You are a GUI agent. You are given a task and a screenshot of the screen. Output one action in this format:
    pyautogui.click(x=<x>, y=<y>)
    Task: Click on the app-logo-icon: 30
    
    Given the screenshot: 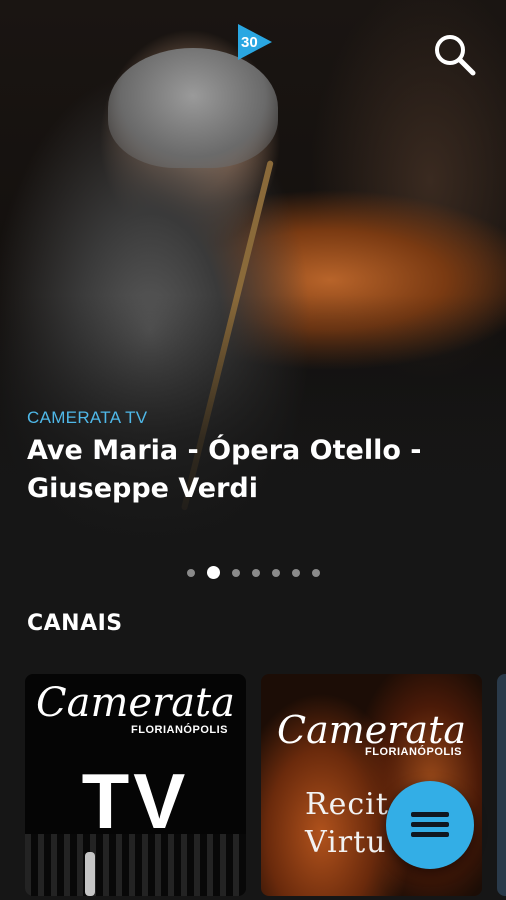 What is the action you would take?
    pyautogui.click(x=255, y=42)
    